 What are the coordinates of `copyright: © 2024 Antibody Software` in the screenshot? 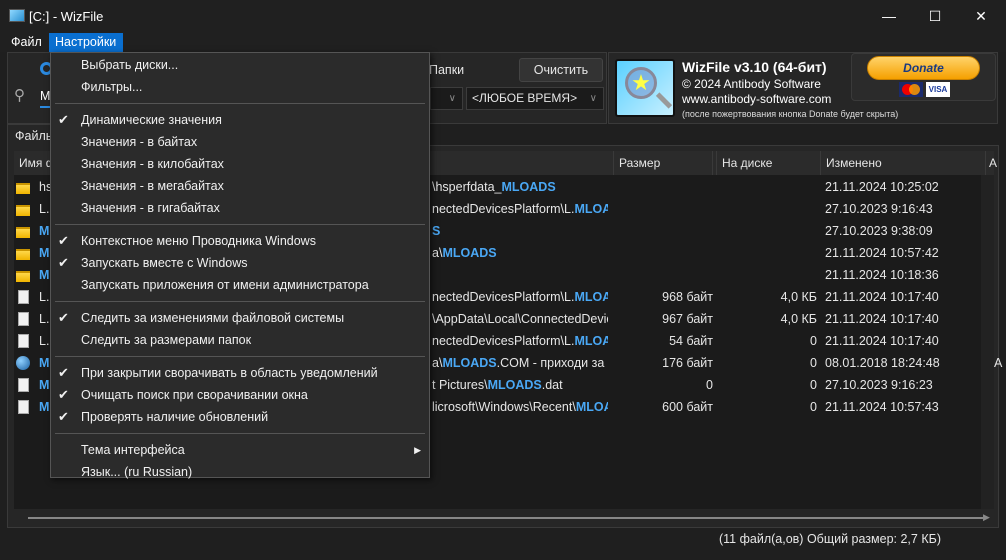 It's located at (751, 84).